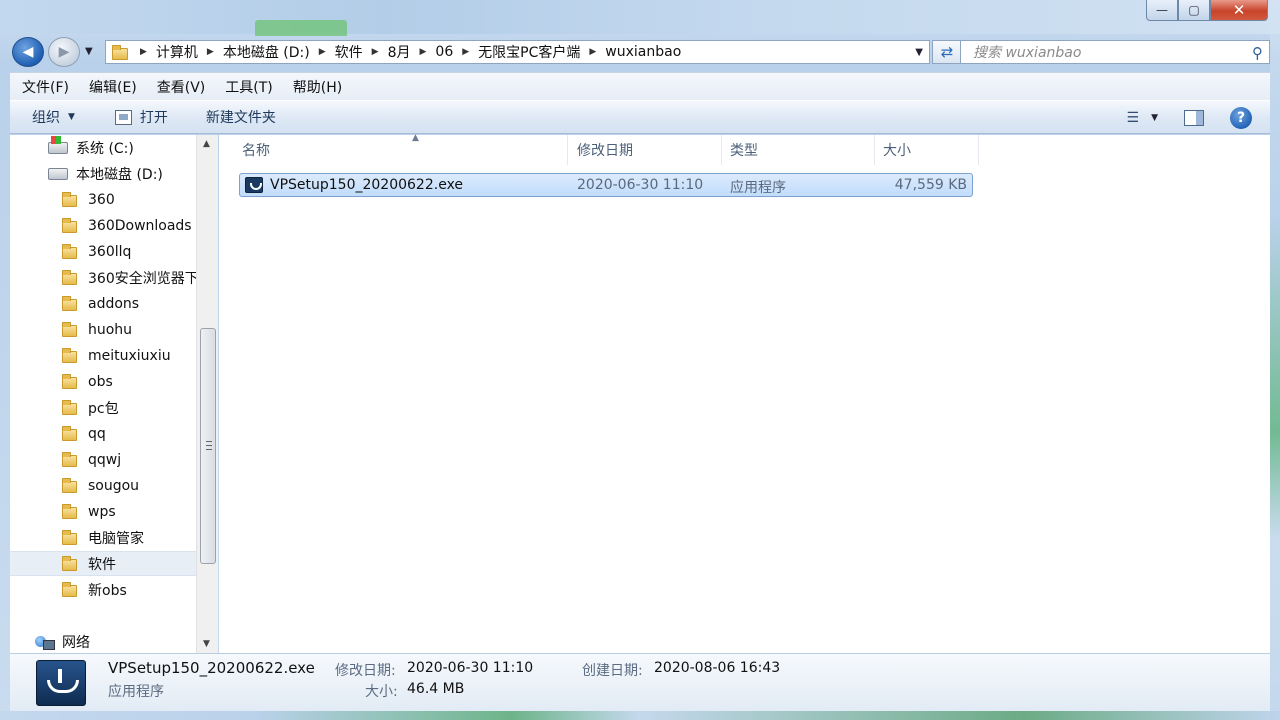  I want to click on title-bar, so click(640, 18).